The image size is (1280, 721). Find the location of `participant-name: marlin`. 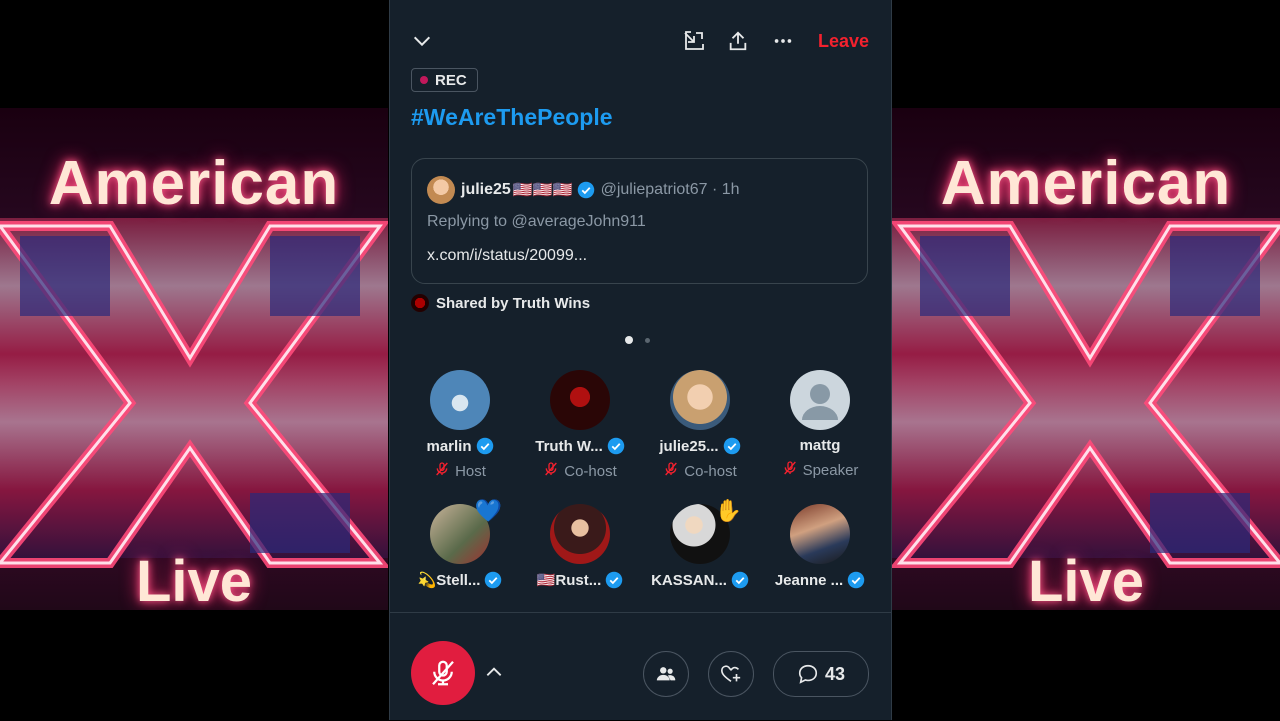

participant-name: marlin is located at coordinates (449, 446).